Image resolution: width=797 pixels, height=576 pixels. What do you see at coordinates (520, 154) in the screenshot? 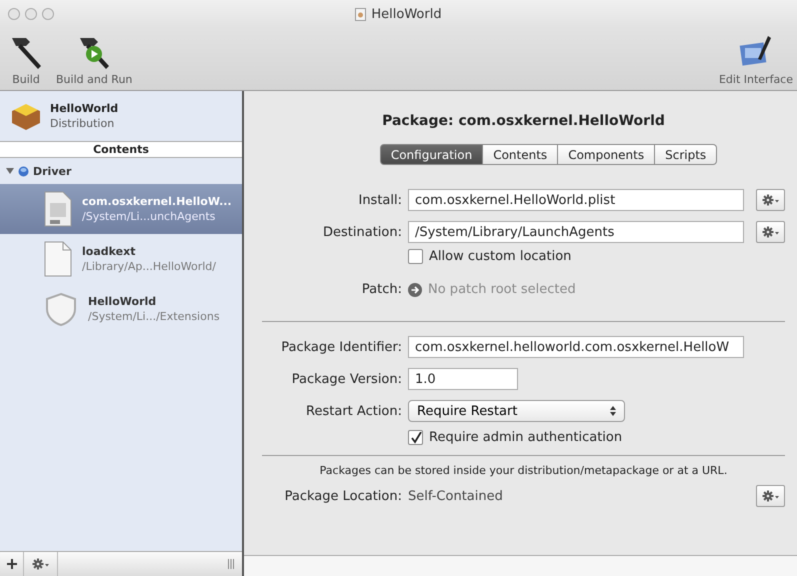
I see `tab: Contents` at bounding box center [520, 154].